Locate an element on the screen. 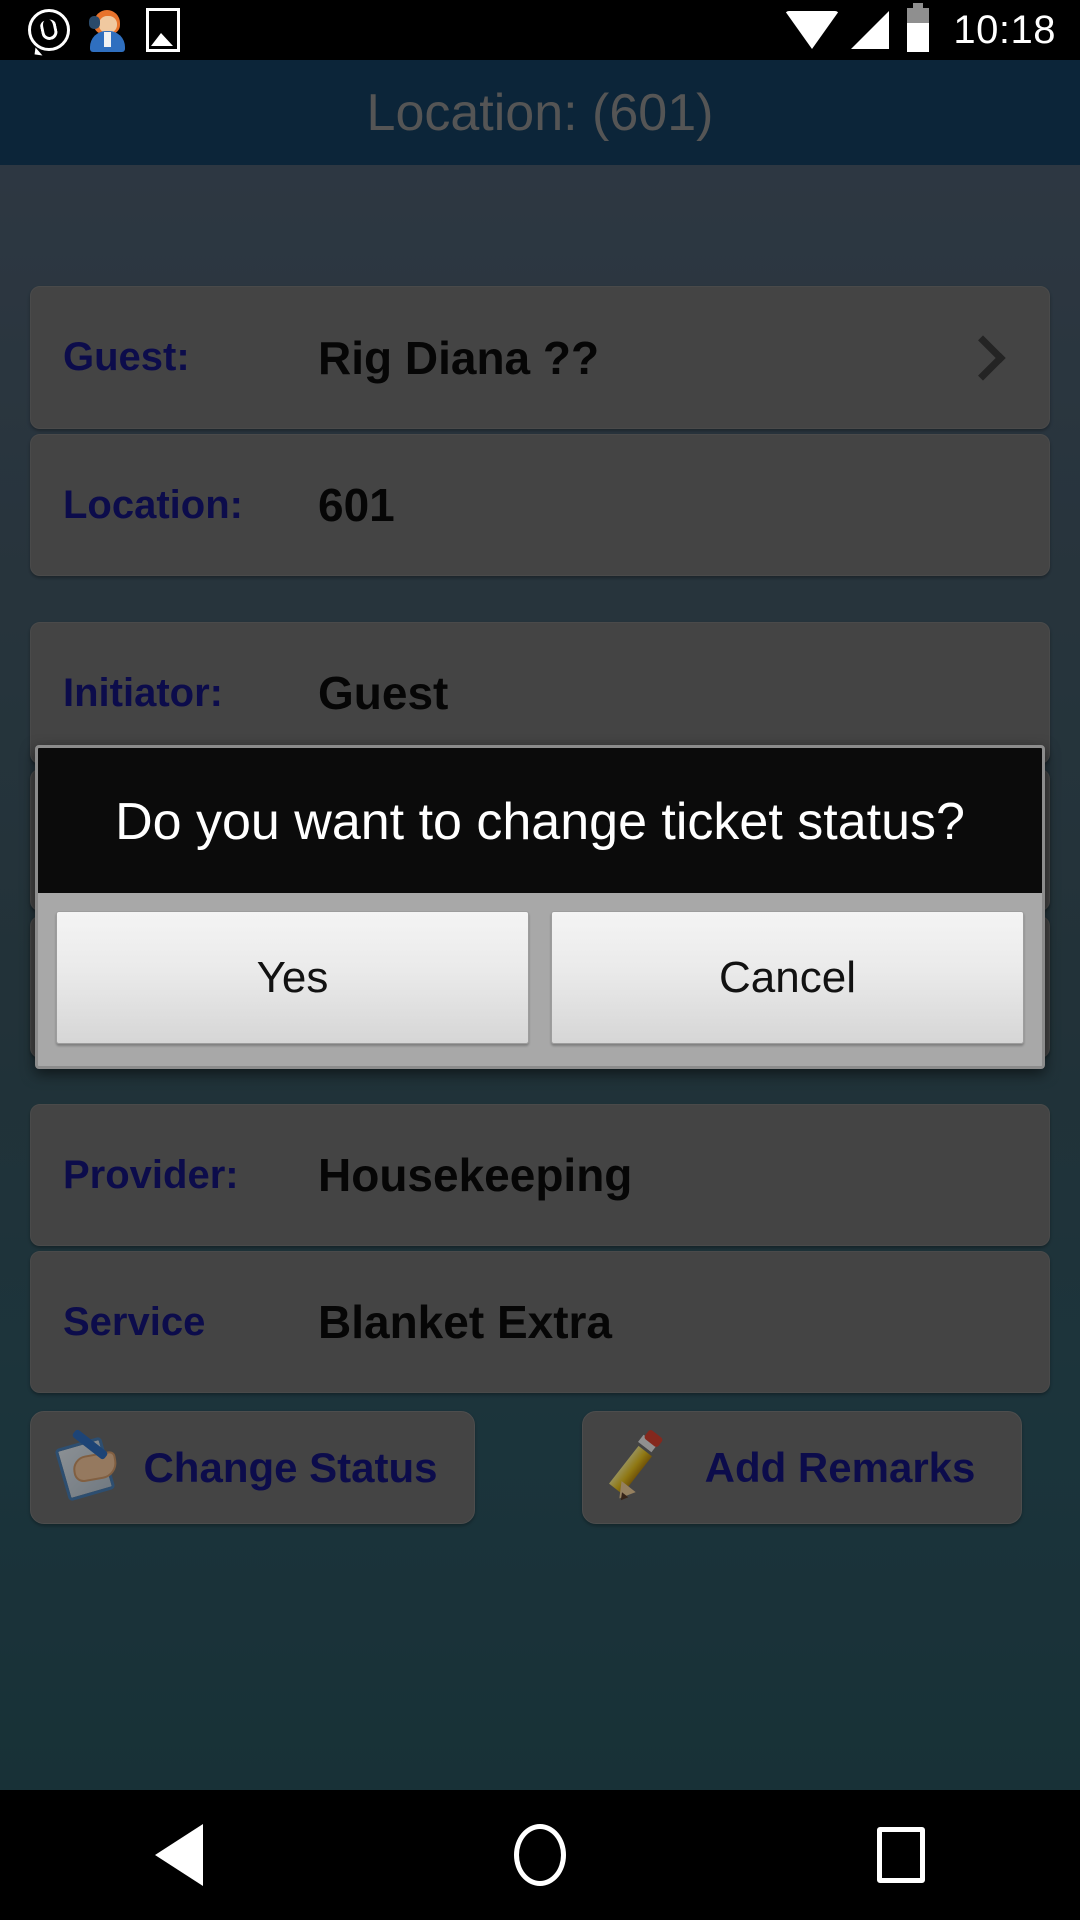  photo-icon is located at coordinates (163, 30).